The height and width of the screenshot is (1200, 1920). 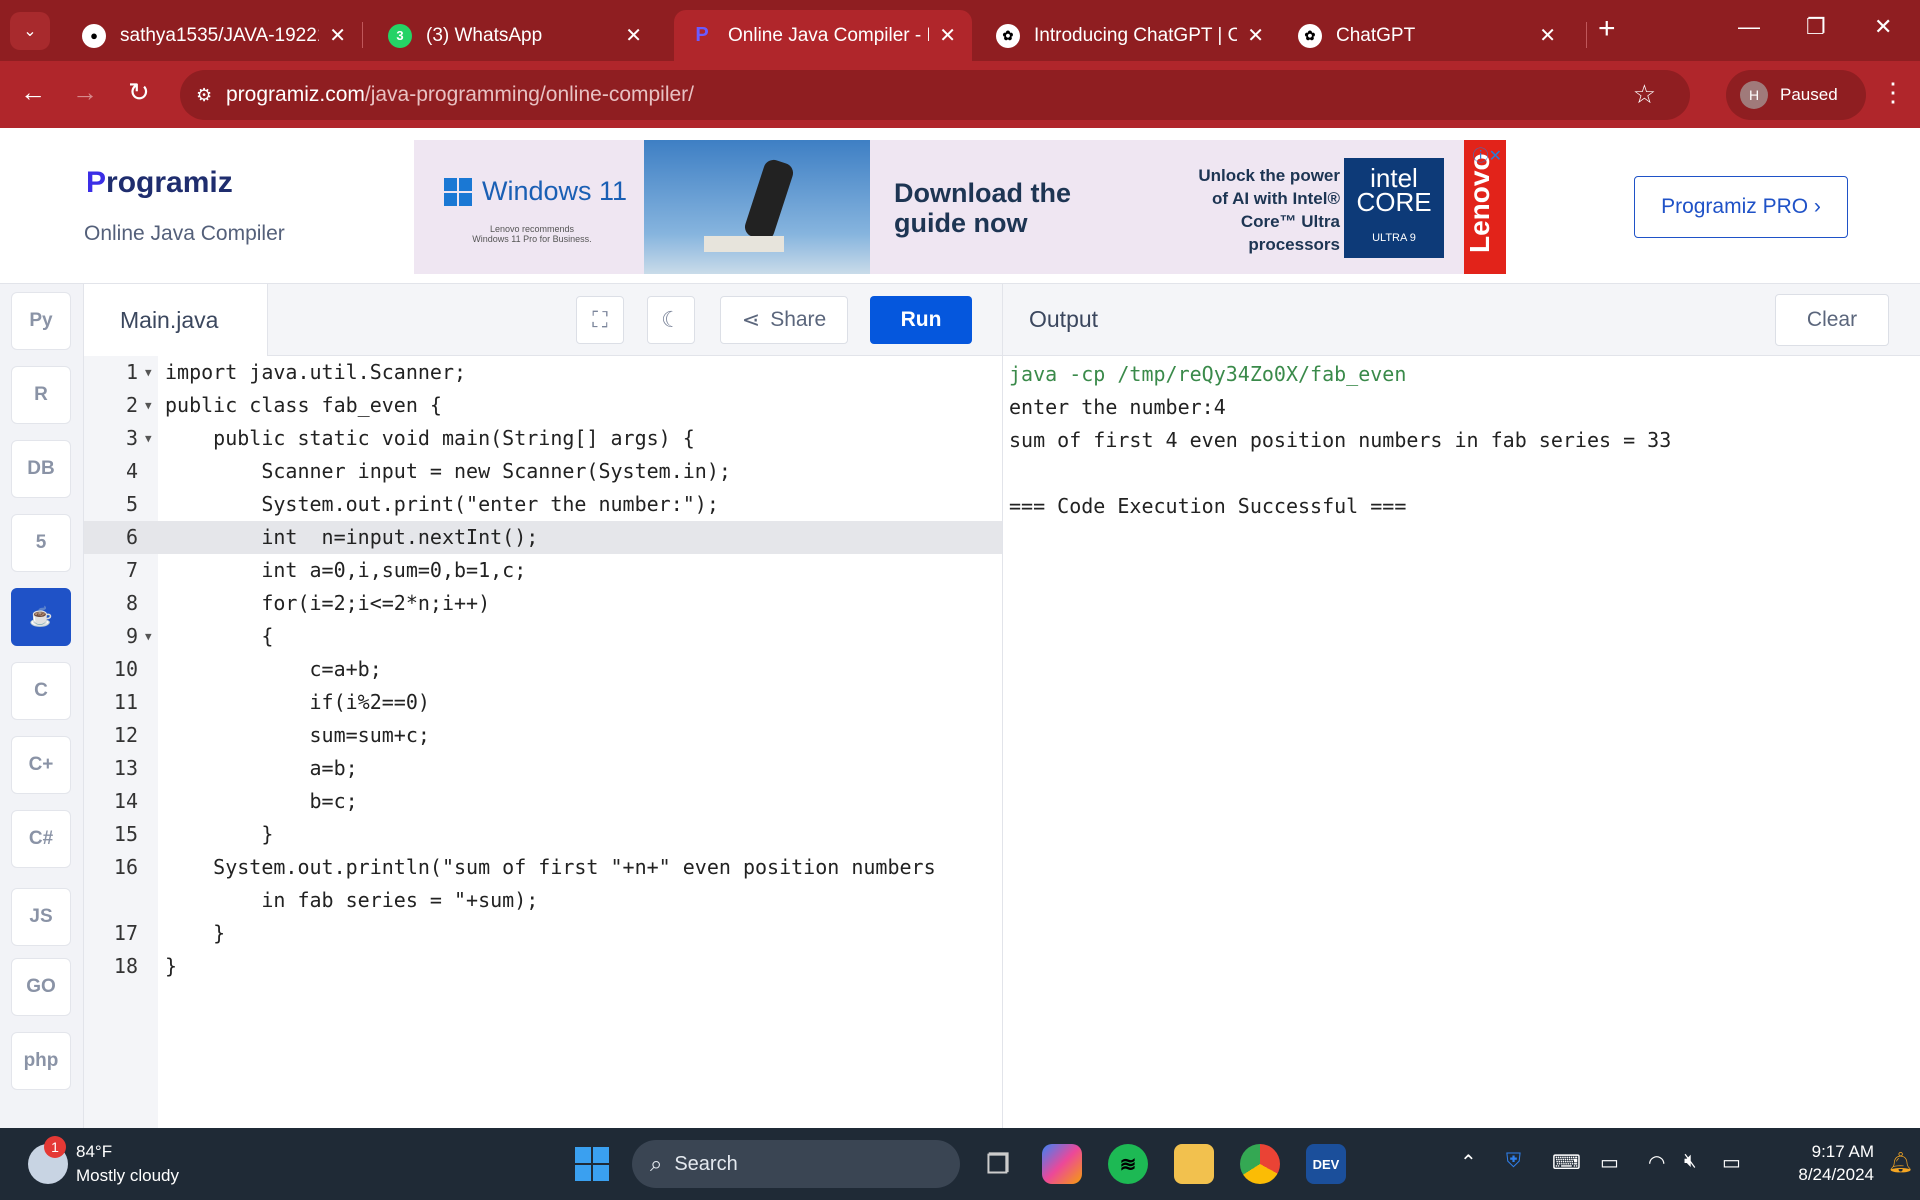 What do you see at coordinates (41, 543) in the screenshot?
I see `html5-icon: 5` at bounding box center [41, 543].